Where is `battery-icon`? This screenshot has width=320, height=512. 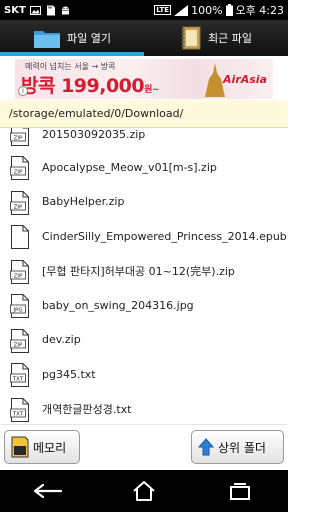 battery-icon is located at coordinates (229, 10).